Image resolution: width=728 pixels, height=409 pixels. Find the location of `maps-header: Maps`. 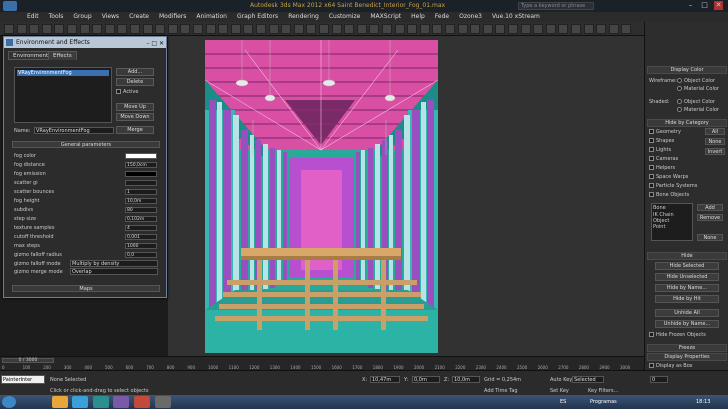

maps-header: Maps is located at coordinates (86, 288).